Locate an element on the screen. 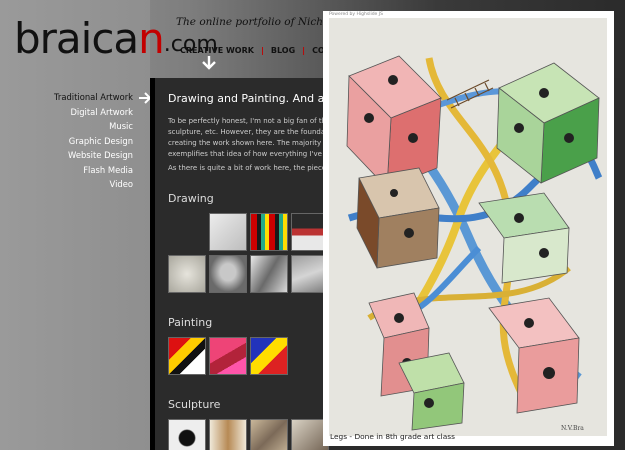 This screenshot has width=625, height=450. sidebar-item-graphic-design: Graphic Design is located at coordinates (66, 143).